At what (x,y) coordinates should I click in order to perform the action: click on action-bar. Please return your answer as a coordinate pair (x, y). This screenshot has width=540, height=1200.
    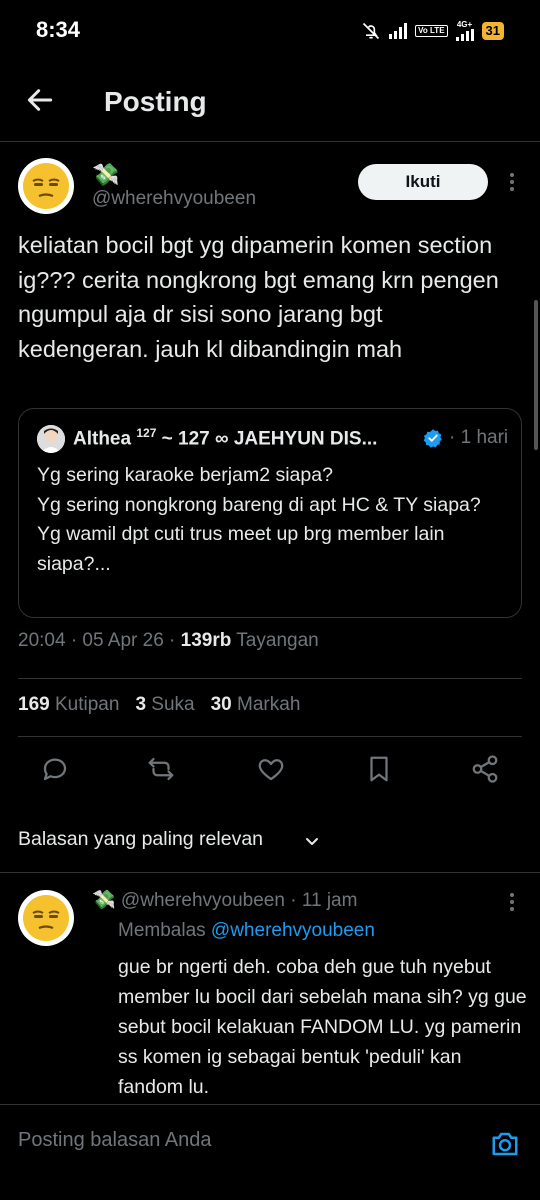
    Looking at the image, I should click on (270, 772).